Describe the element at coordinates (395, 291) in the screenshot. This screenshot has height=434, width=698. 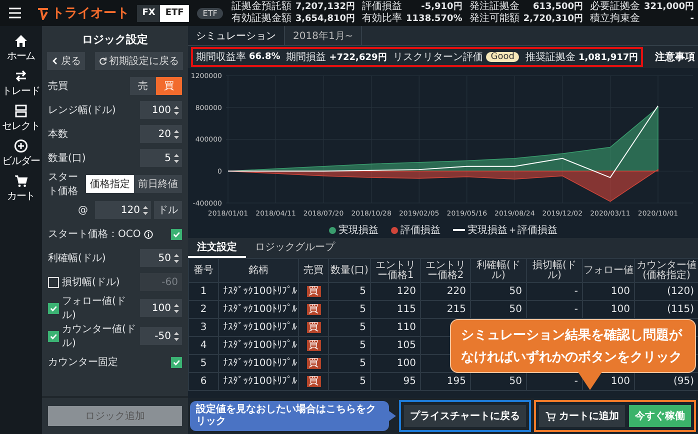
I see `table-cell: 120` at that location.